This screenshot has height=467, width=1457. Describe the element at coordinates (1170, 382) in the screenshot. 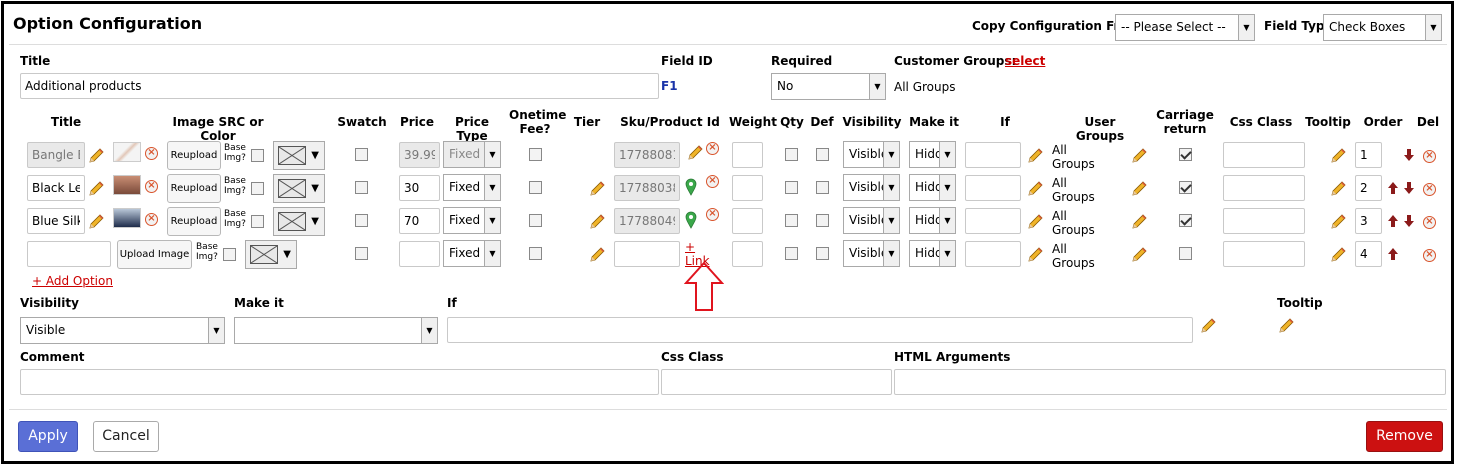

I see `html-arguments-input` at that location.